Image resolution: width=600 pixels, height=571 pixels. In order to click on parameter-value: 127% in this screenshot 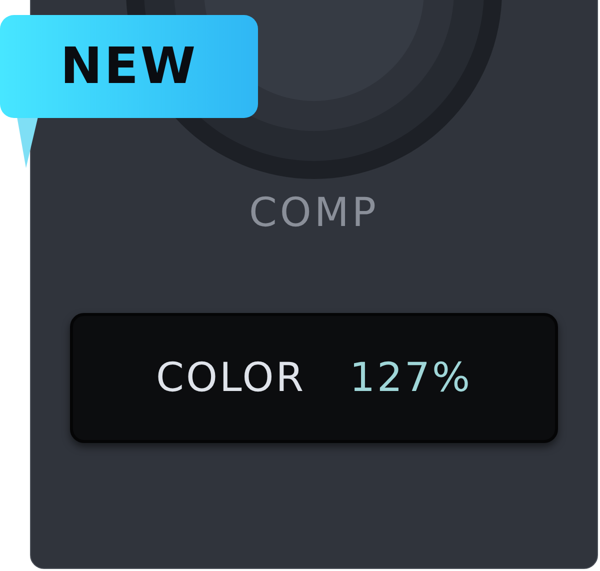, I will do `click(411, 378)`.